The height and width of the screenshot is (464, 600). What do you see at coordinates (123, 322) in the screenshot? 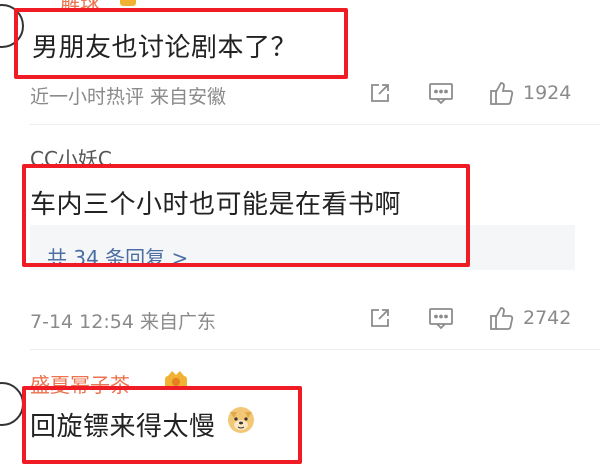
I see `comment-meta: 7-14 12:54 来自广东` at bounding box center [123, 322].